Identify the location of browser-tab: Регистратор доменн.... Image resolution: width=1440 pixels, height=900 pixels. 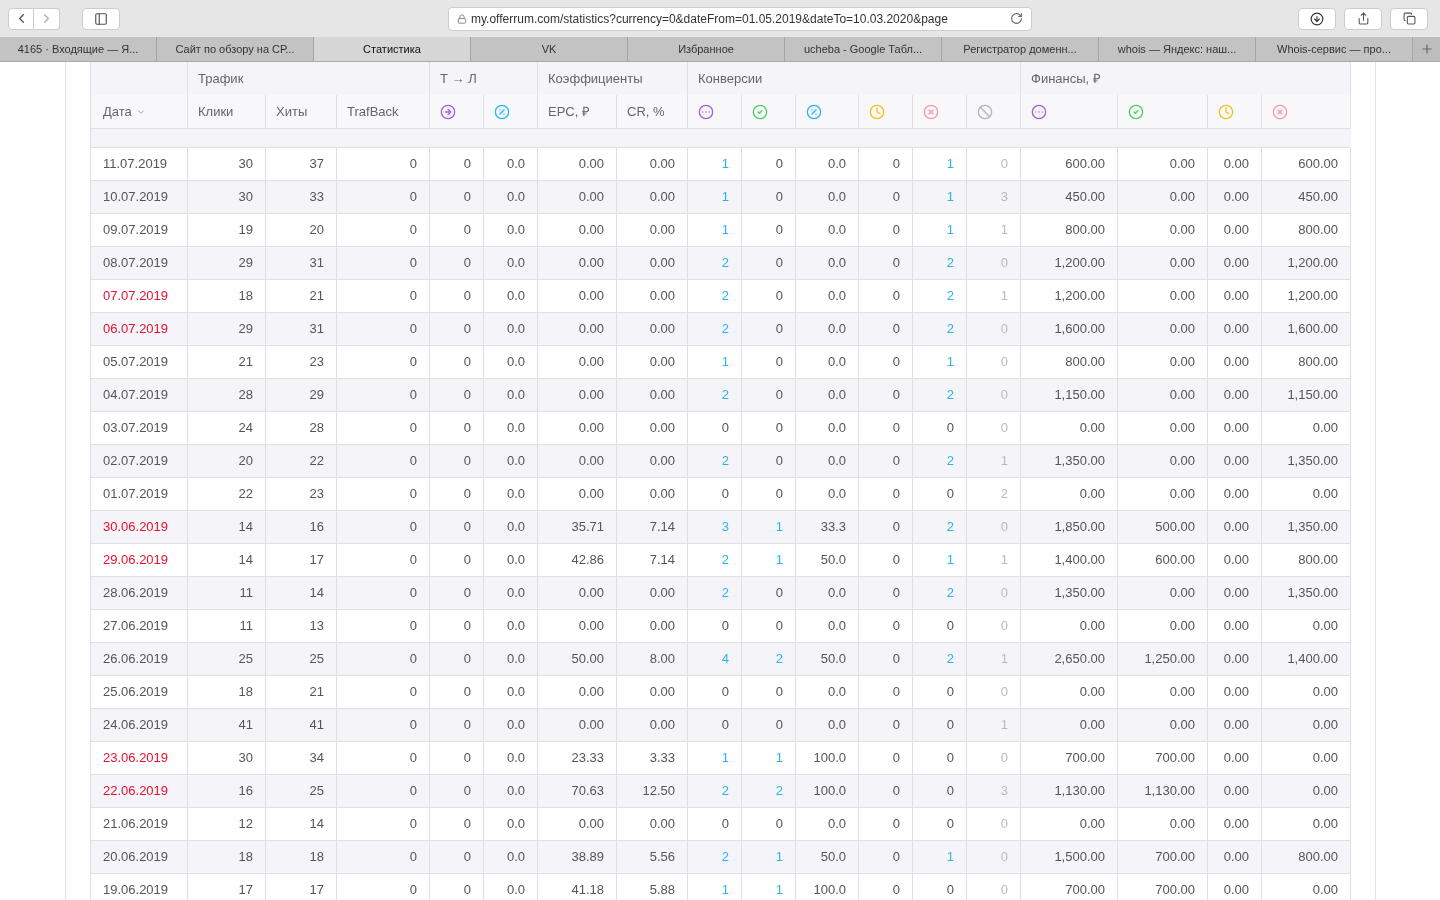
(1020, 49).